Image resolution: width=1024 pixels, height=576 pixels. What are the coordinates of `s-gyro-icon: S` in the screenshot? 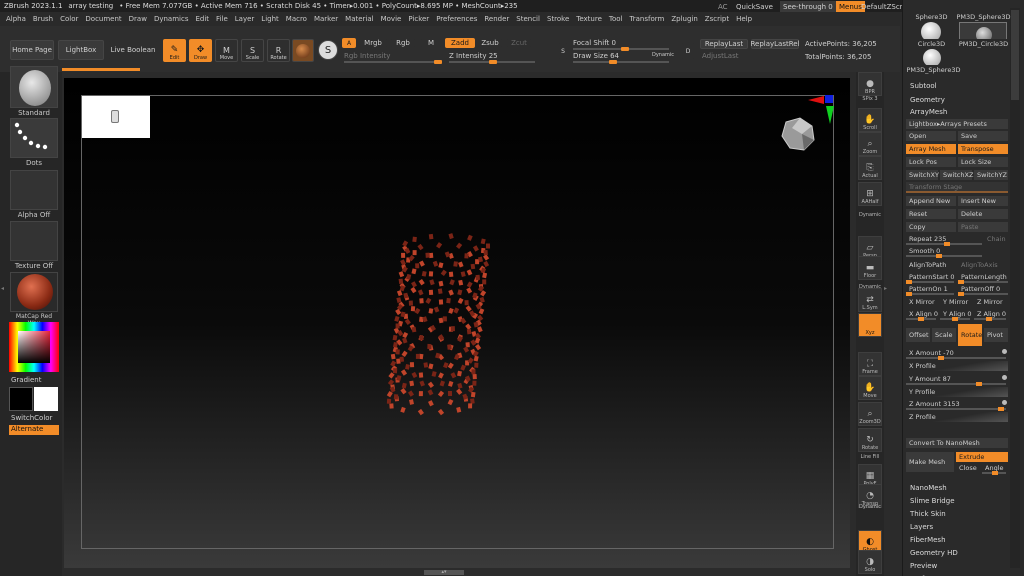 It's located at (328, 50).